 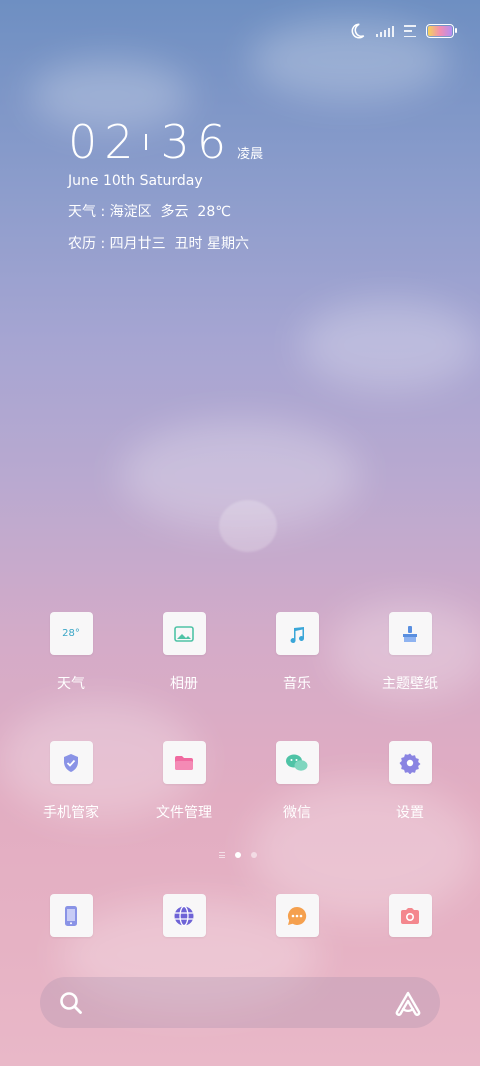 What do you see at coordinates (71, 762) in the screenshot?
I see `security-icon` at bounding box center [71, 762].